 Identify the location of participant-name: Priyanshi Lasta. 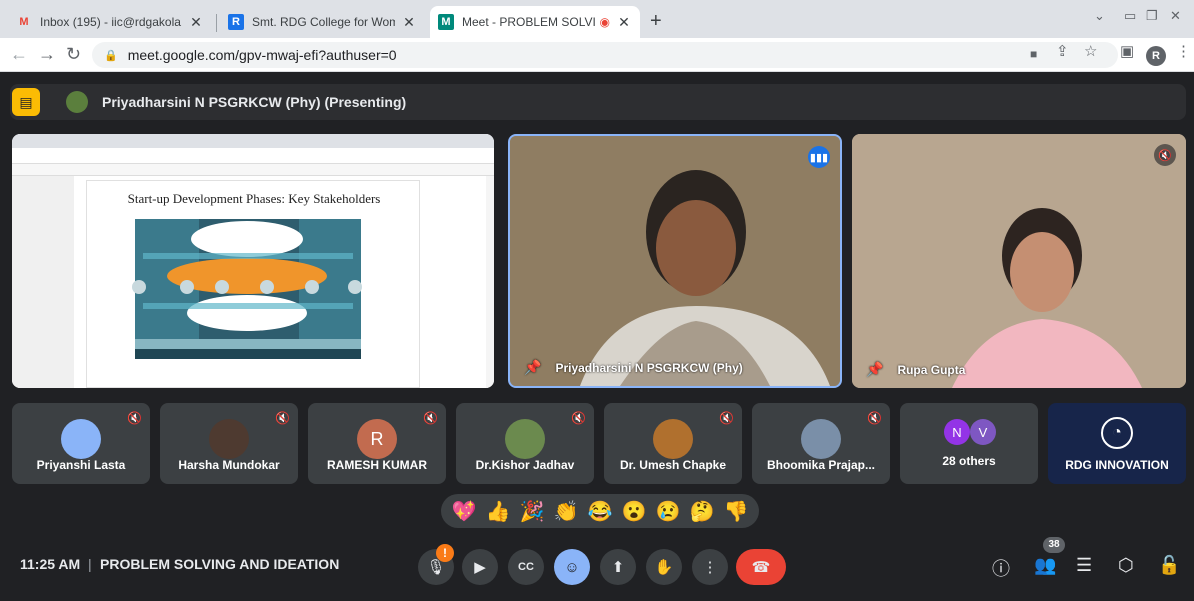
(81, 465).